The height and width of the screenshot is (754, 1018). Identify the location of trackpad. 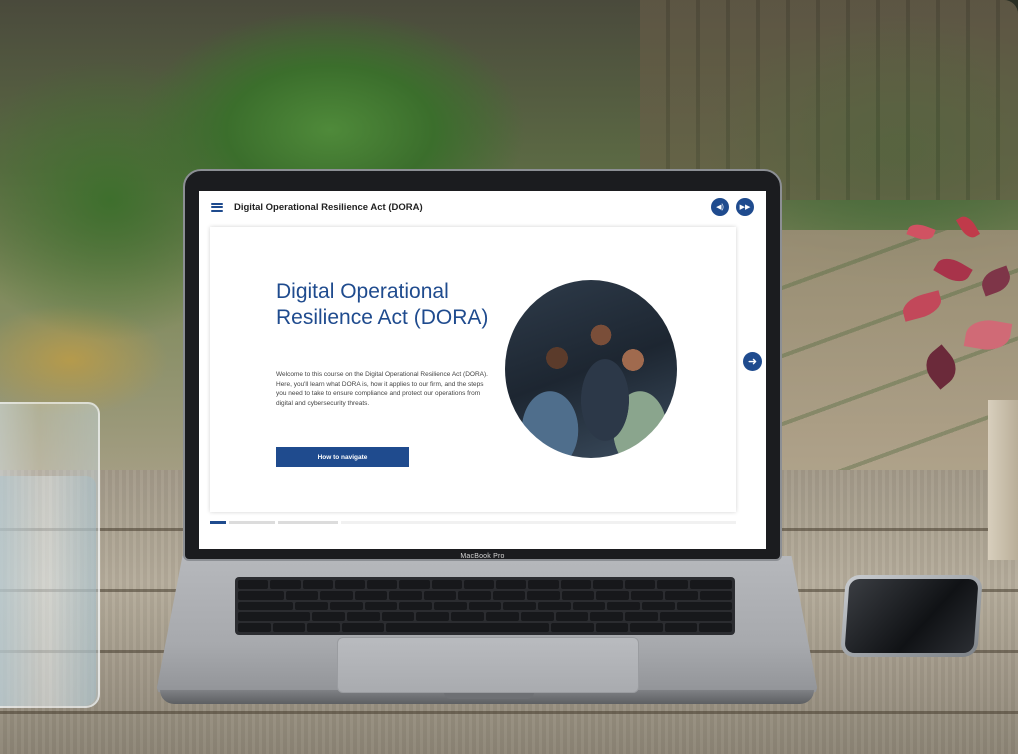
(488, 665).